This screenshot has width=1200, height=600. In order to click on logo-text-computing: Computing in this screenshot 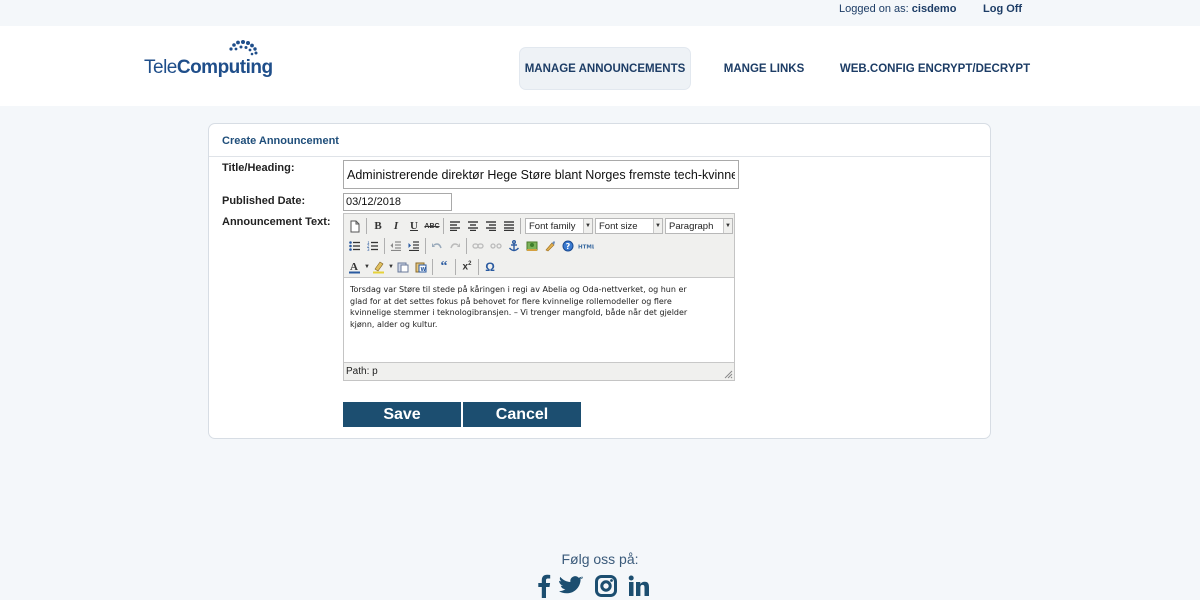, I will do `click(224, 67)`.